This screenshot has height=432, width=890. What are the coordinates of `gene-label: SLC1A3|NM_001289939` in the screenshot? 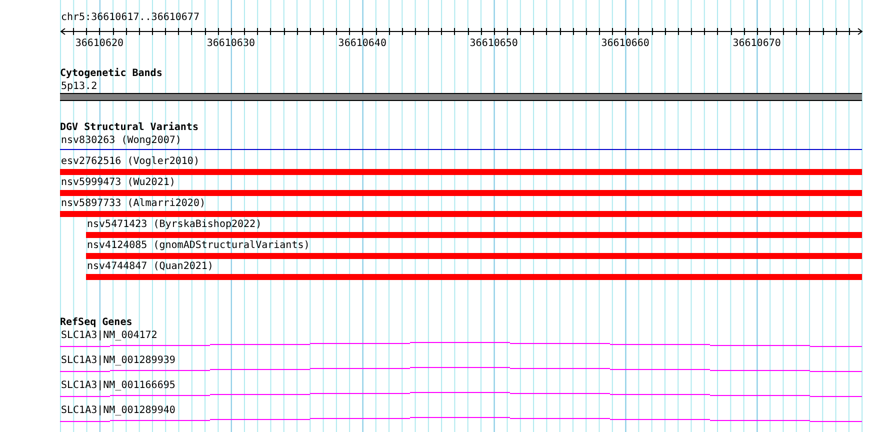 It's located at (118, 360).